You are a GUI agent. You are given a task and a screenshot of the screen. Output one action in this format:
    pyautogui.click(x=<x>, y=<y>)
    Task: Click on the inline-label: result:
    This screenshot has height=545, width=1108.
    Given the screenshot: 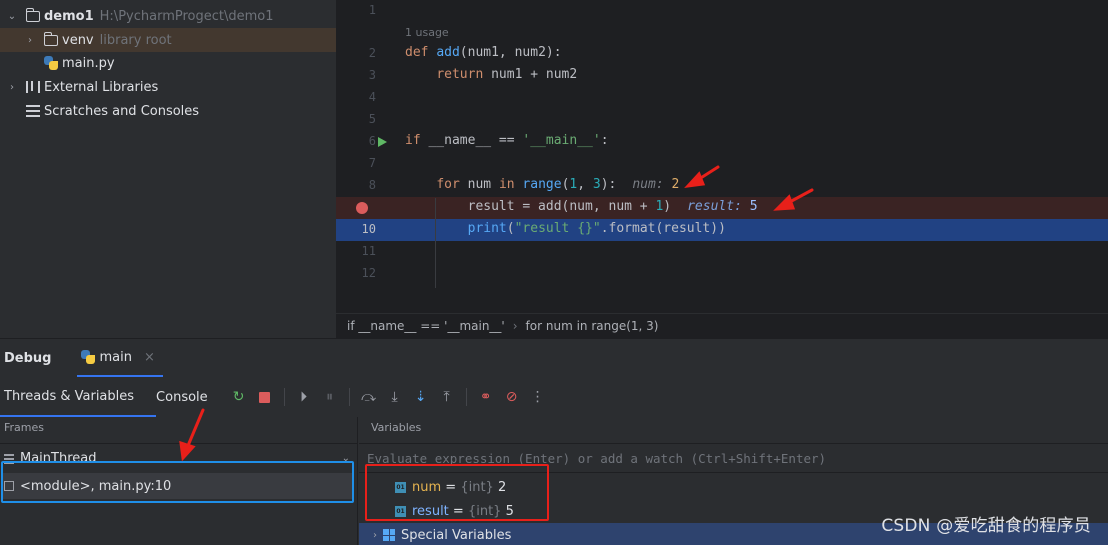 What is the action you would take?
    pyautogui.click(x=714, y=206)
    